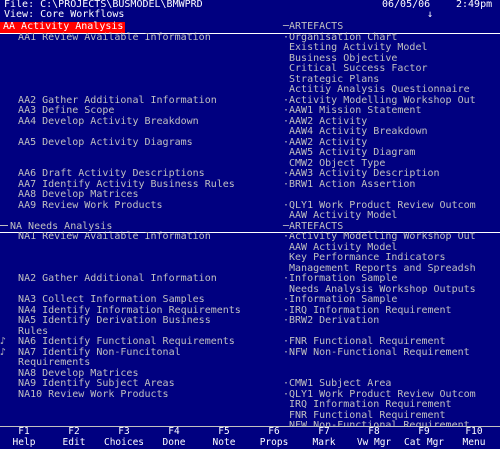 The image size is (500, 449). I want to click on activity-item: NA2 Gather Additional Information, so click(108, 279).